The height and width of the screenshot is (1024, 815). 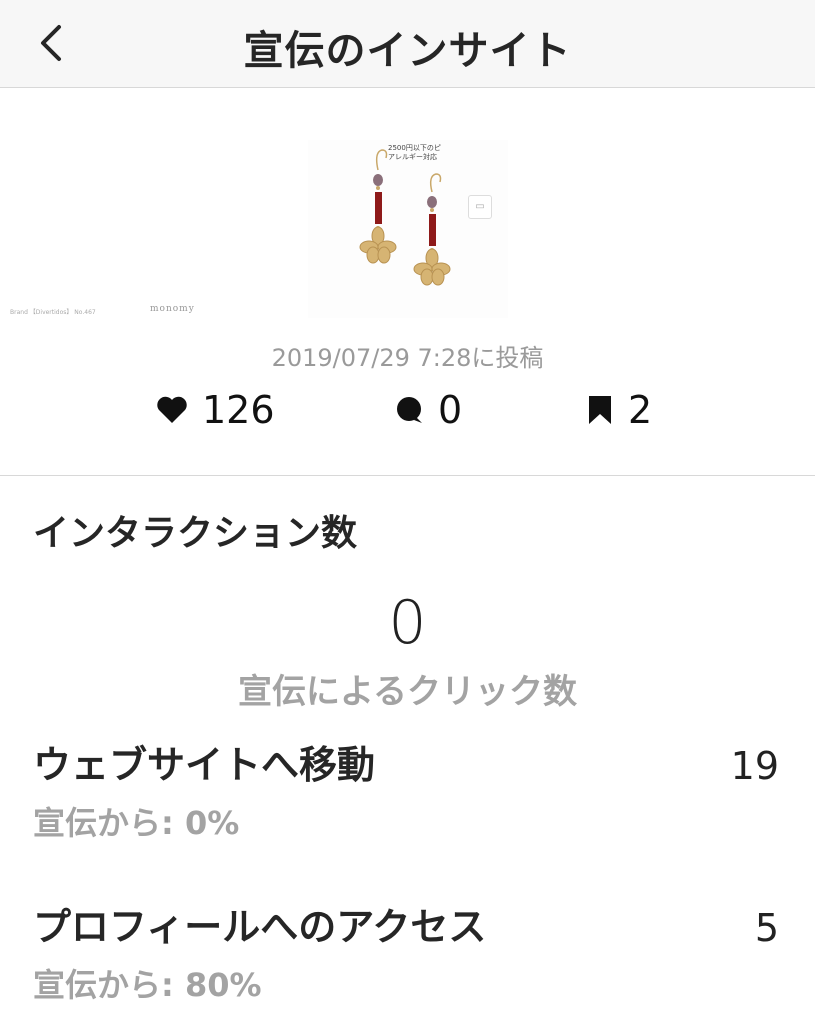 What do you see at coordinates (480, 207) in the screenshot?
I see `carousel-icon: ▭` at bounding box center [480, 207].